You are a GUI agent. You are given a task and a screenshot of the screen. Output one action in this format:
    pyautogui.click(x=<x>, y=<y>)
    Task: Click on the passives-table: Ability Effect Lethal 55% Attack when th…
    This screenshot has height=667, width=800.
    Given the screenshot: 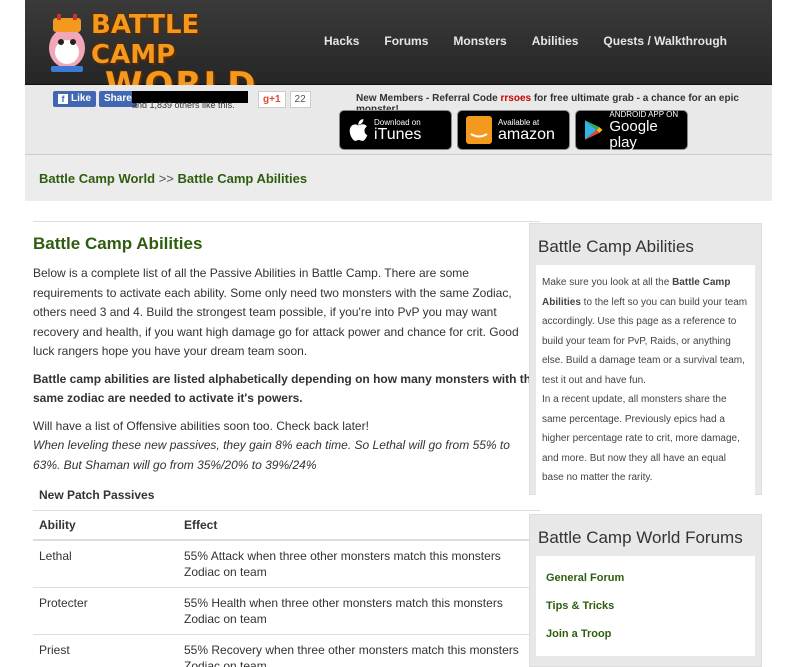 What is the action you would take?
    pyautogui.click(x=286, y=588)
    